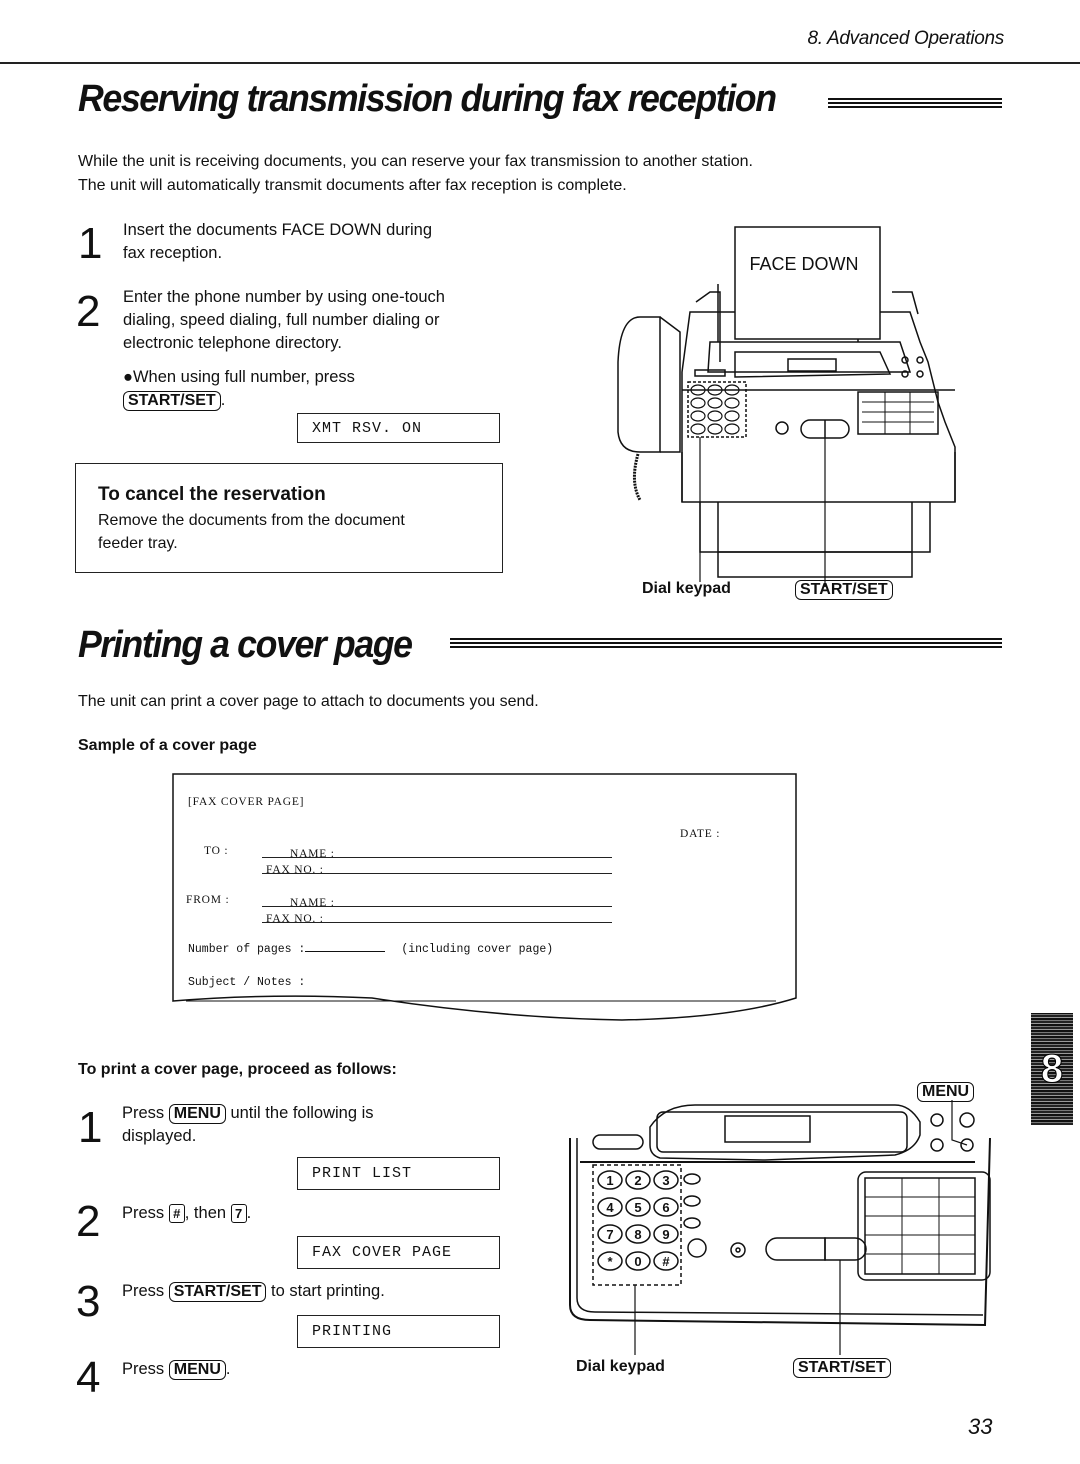 This screenshot has width=1080, height=1464. What do you see at coordinates (437, 868) in the screenshot?
I see `to-fax-line: FAX NO. :` at bounding box center [437, 868].